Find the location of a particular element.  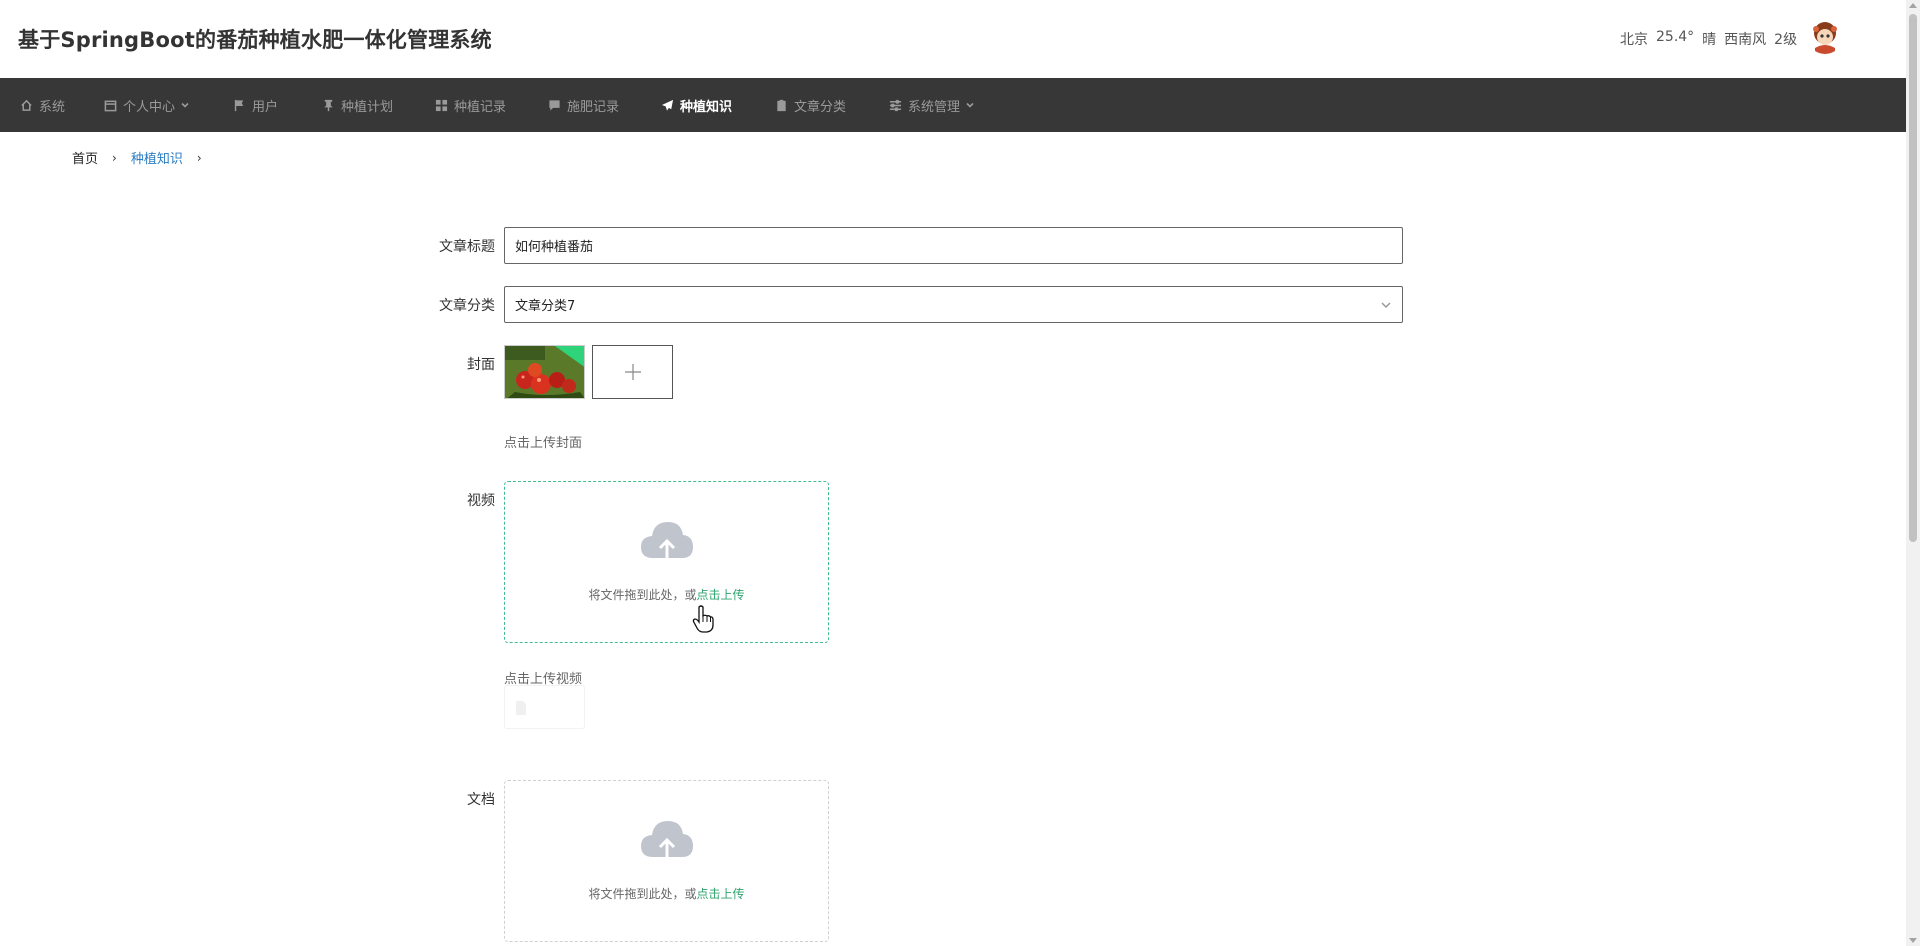

category-label: 文章分类 is located at coordinates (467, 306).